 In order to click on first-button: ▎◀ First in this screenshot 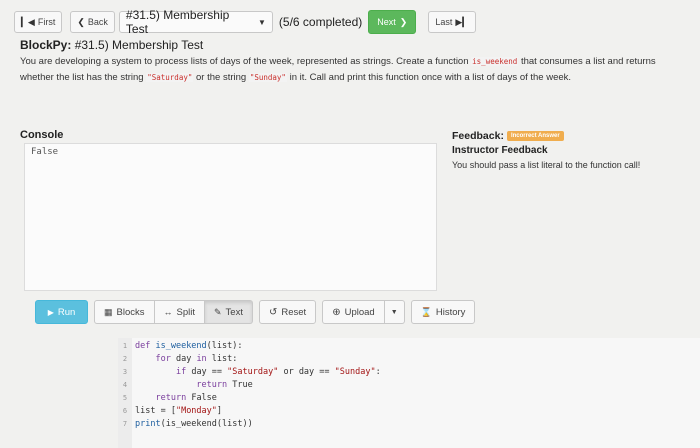, I will do `click(38, 22)`.